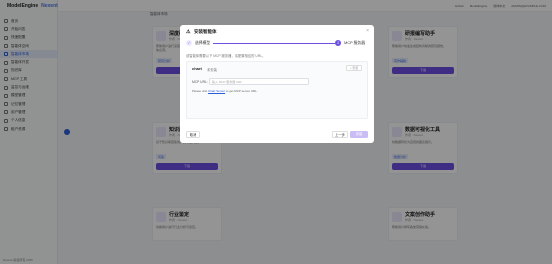 Image resolution: width=552 pixels, height=264 pixels. What do you see at coordinates (197, 68) in the screenshot?
I see `mcp-server-name: chart` at bounding box center [197, 68].